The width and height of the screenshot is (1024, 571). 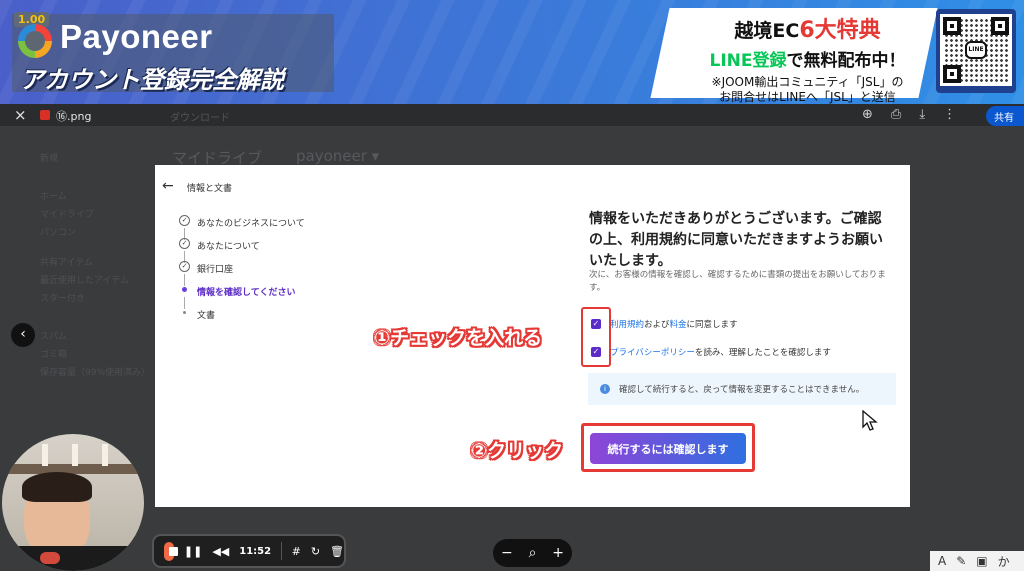 I want to click on more-options-icon: ⋮, so click(x=949, y=114).